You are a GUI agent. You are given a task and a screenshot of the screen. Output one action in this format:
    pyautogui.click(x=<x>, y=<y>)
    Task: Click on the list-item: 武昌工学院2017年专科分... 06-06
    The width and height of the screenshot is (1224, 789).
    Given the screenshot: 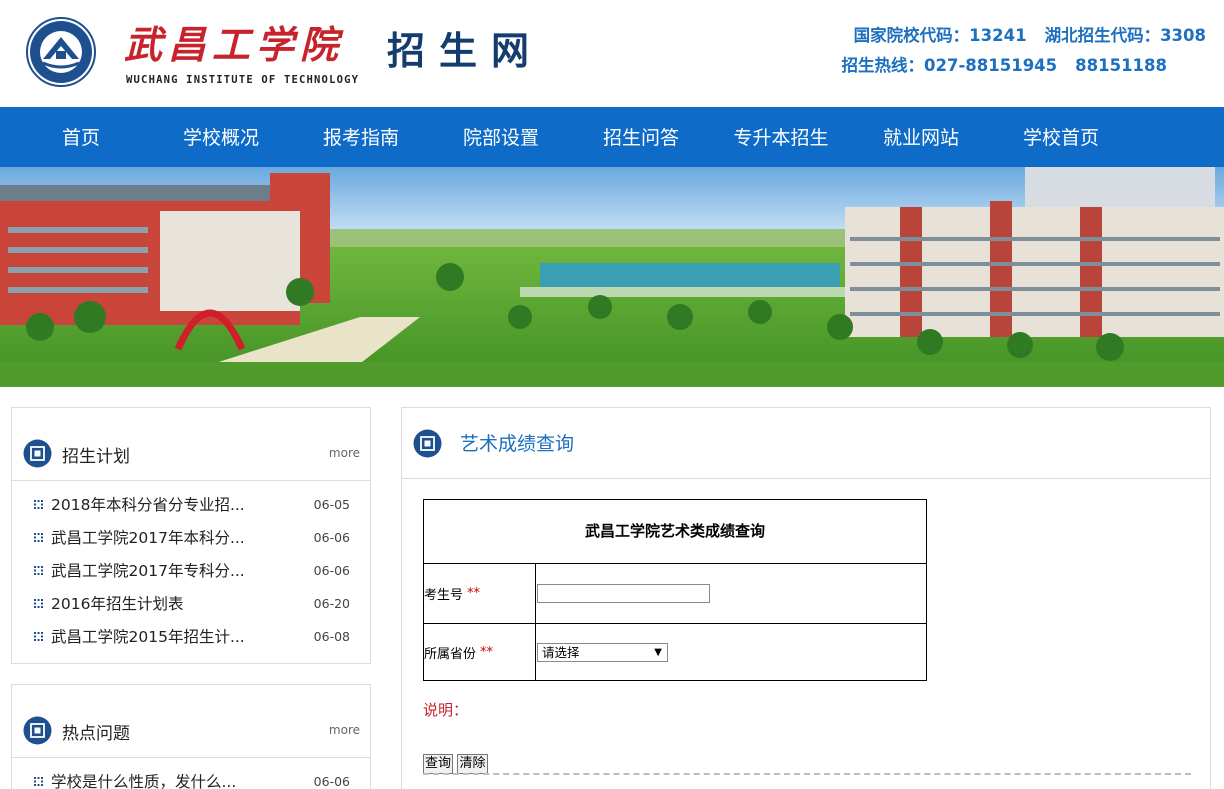 What is the action you would take?
    pyautogui.click(x=191, y=570)
    